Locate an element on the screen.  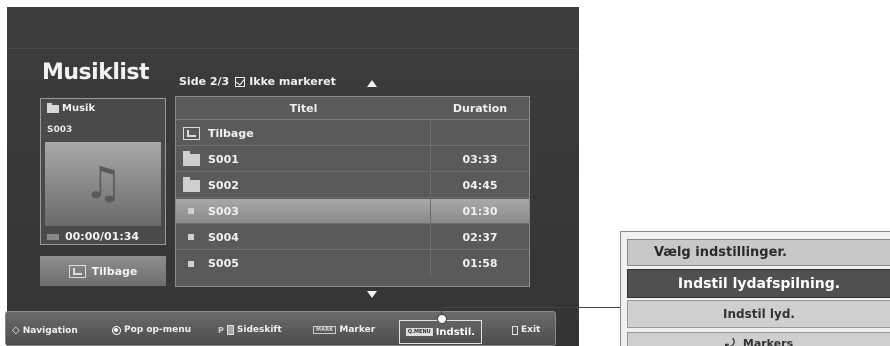
row-duration is located at coordinates (480, 133).